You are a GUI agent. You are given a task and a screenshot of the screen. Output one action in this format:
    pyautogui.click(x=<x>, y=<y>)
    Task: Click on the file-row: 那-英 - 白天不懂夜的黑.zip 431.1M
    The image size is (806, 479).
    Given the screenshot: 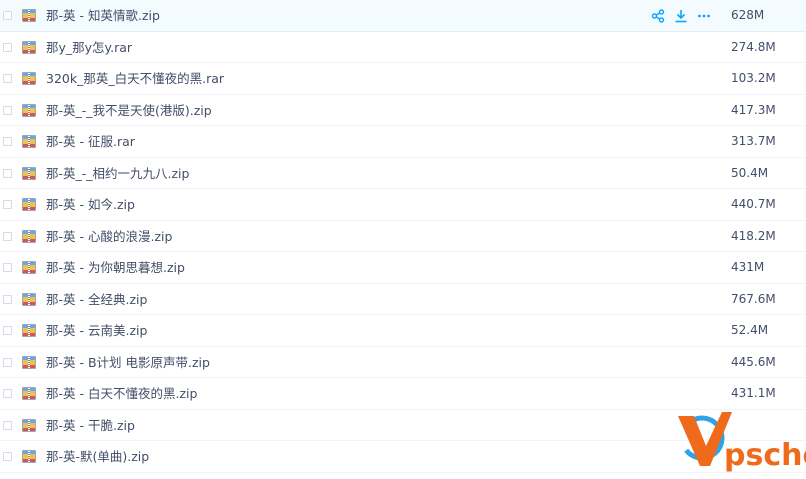 What is the action you would take?
    pyautogui.click(x=403, y=394)
    